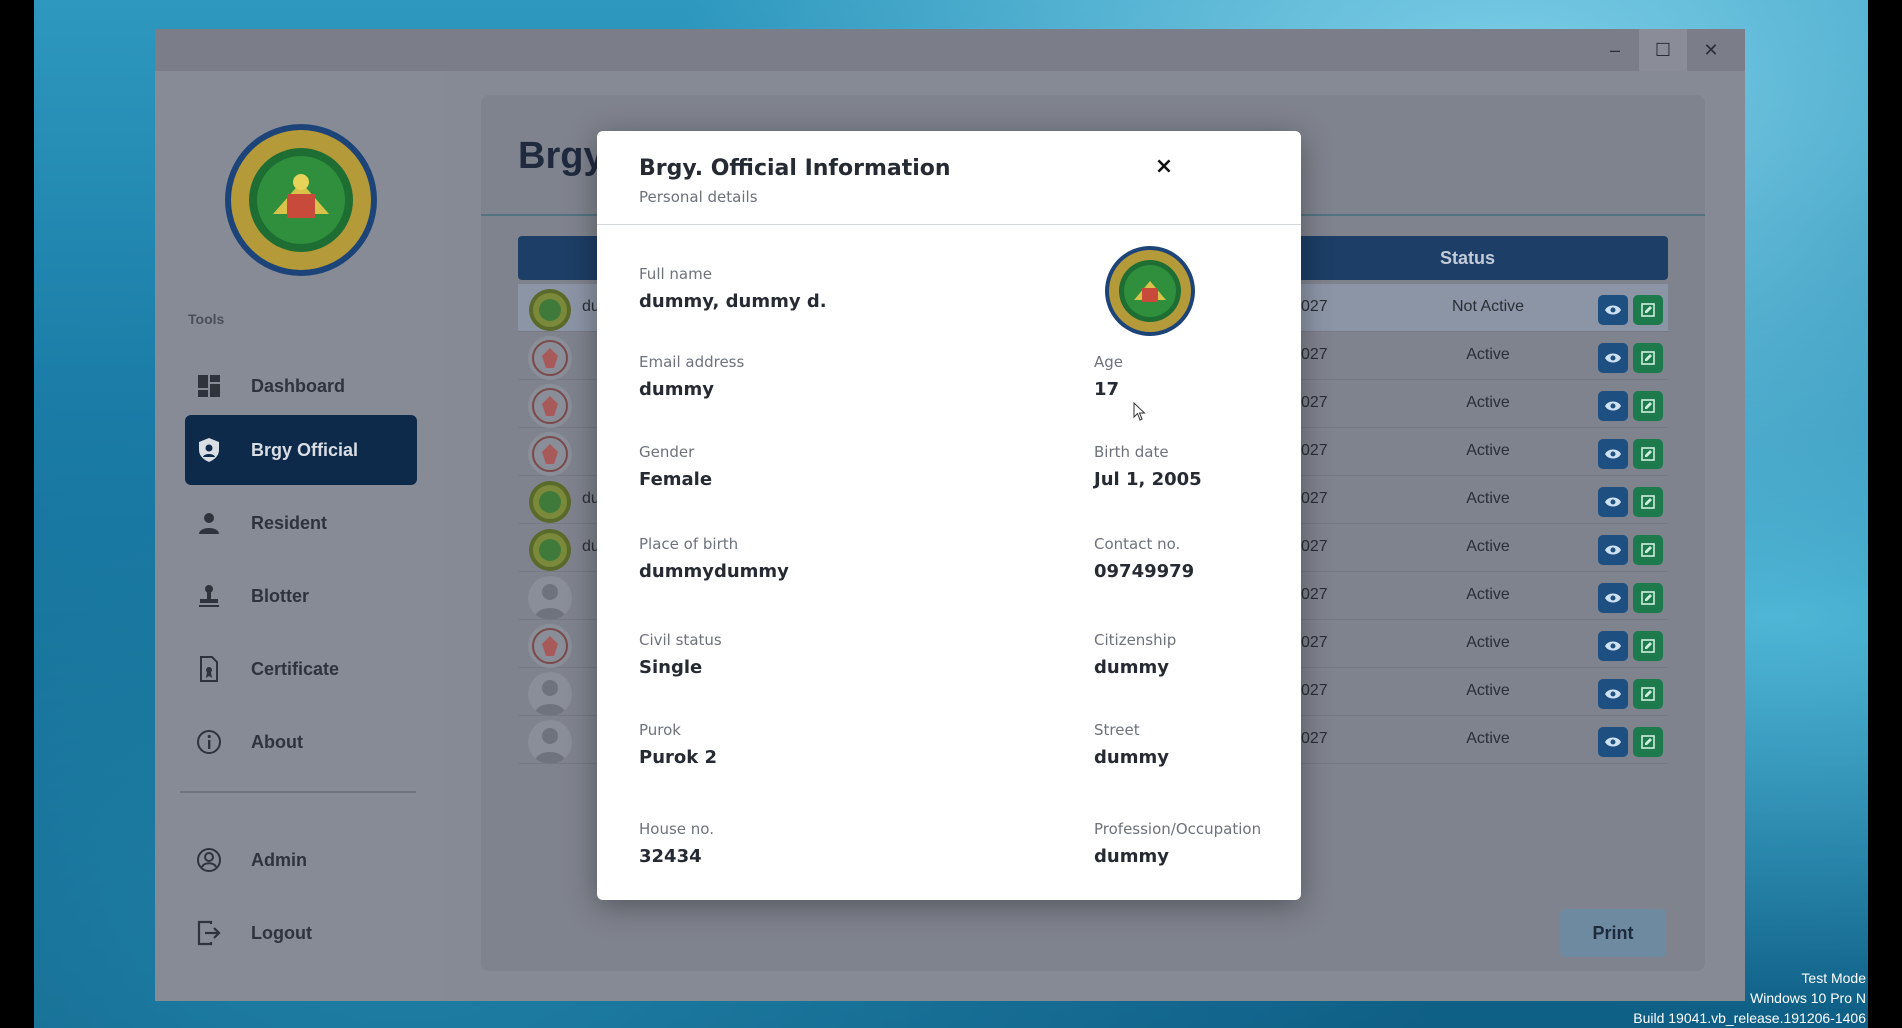  Describe the element at coordinates (1178, 829) in the screenshot. I see `occupation-label: Profession/Occupation` at that location.